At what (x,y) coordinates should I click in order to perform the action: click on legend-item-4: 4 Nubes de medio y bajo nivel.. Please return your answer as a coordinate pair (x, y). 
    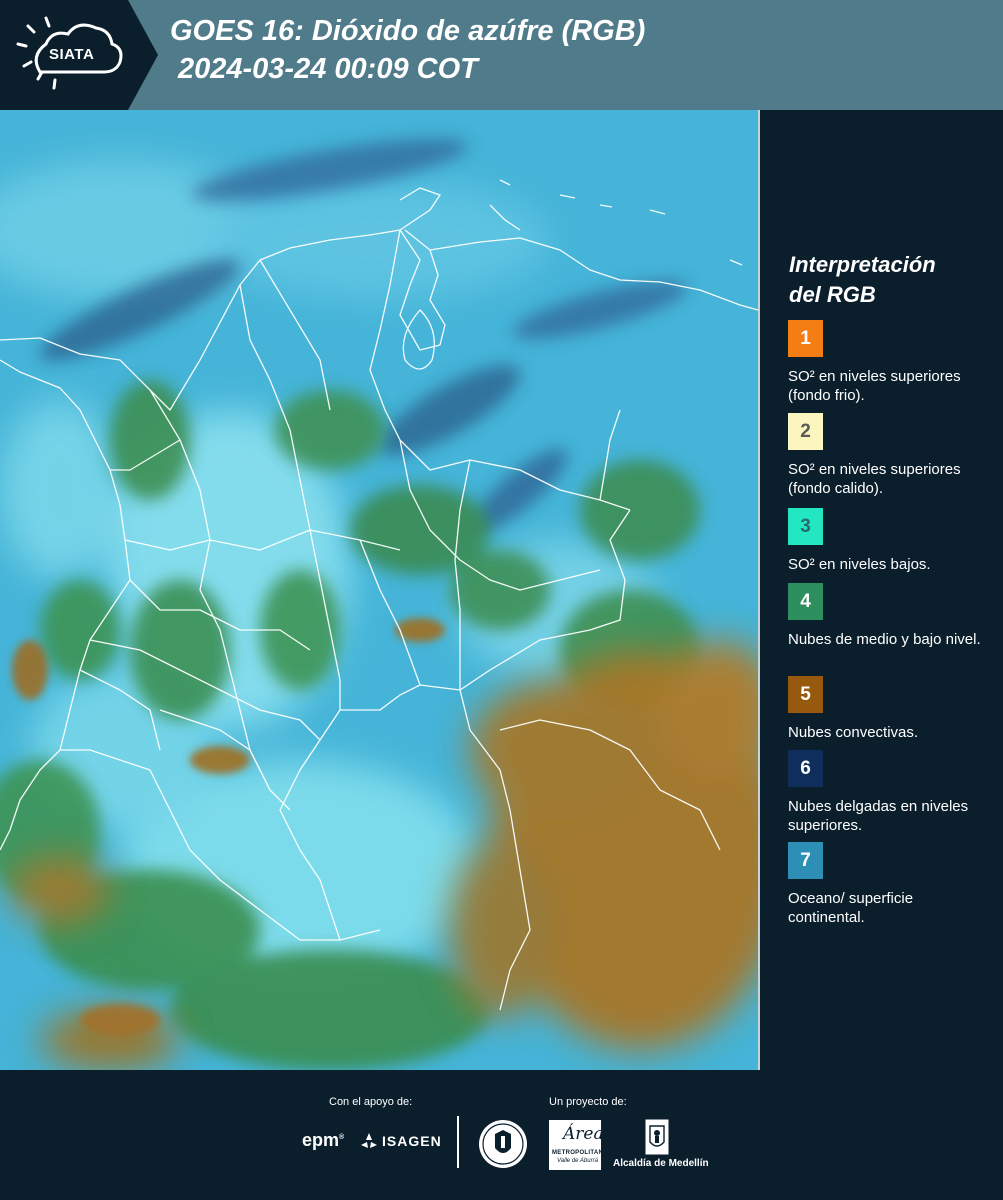
    Looking at the image, I should click on (890, 625).